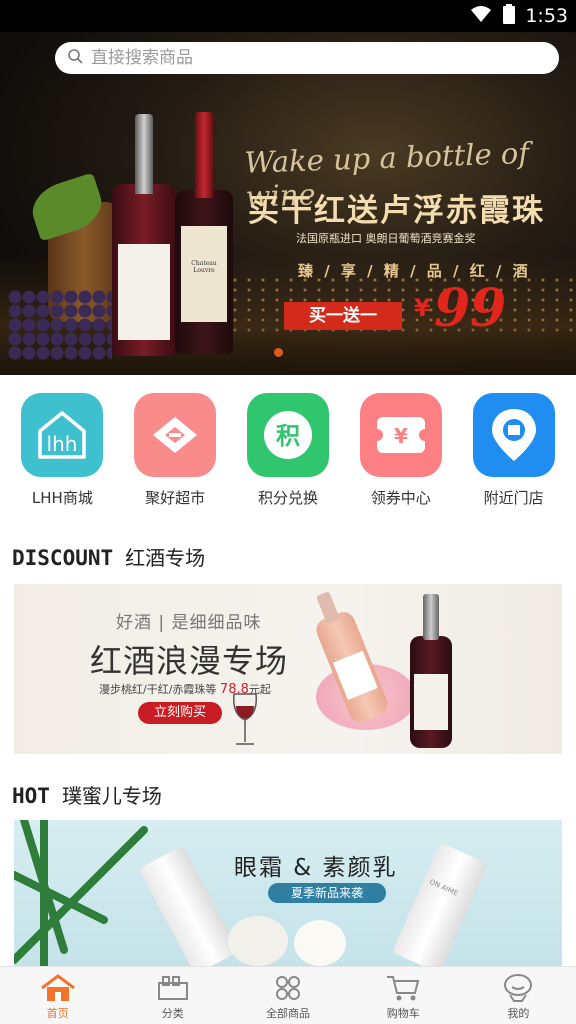  Describe the element at coordinates (31, 796) in the screenshot. I see `section-en-title: HOT` at that location.